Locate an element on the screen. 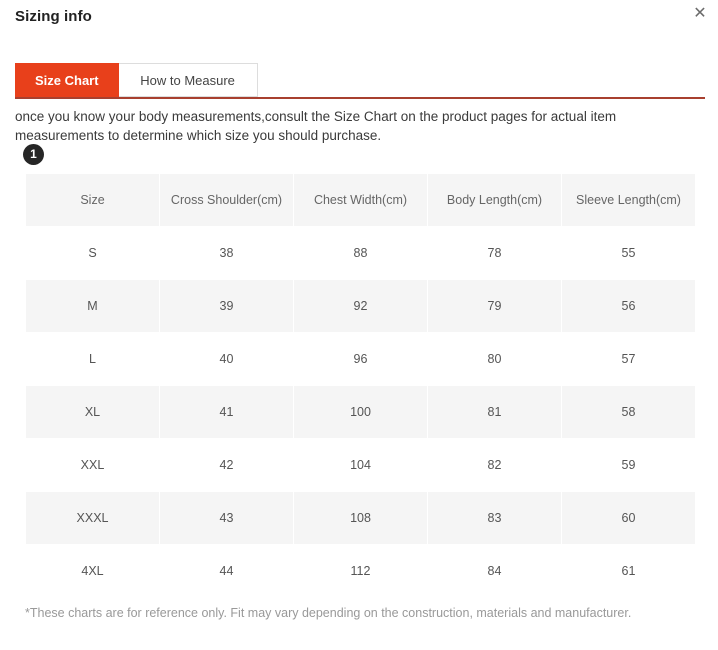 The height and width of the screenshot is (650, 718). tab-how-to-measure: How to Measure is located at coordinates (188, 80).